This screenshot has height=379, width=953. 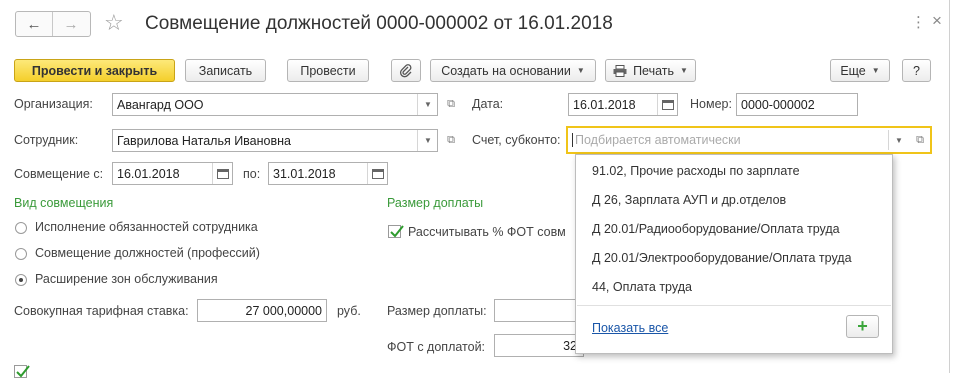 I want to click on combination-to-field: 31.01.2018, so click(x=328, y=173).